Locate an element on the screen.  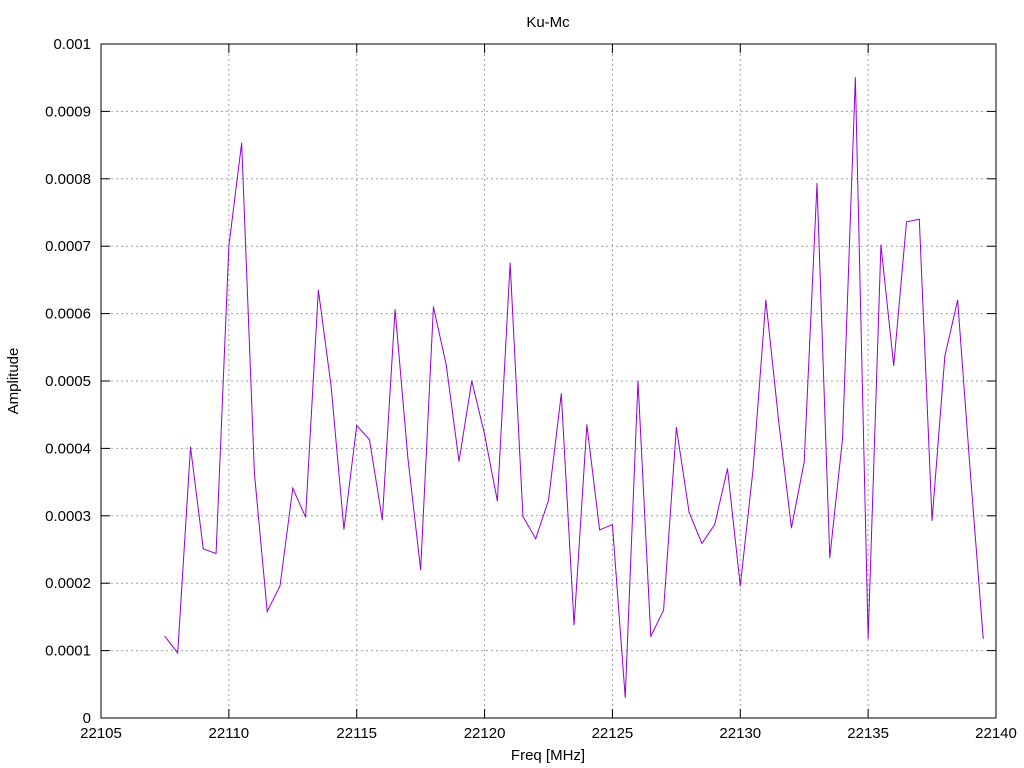
y-tick-label: 0.0003 is located at coordinates (68, 516).